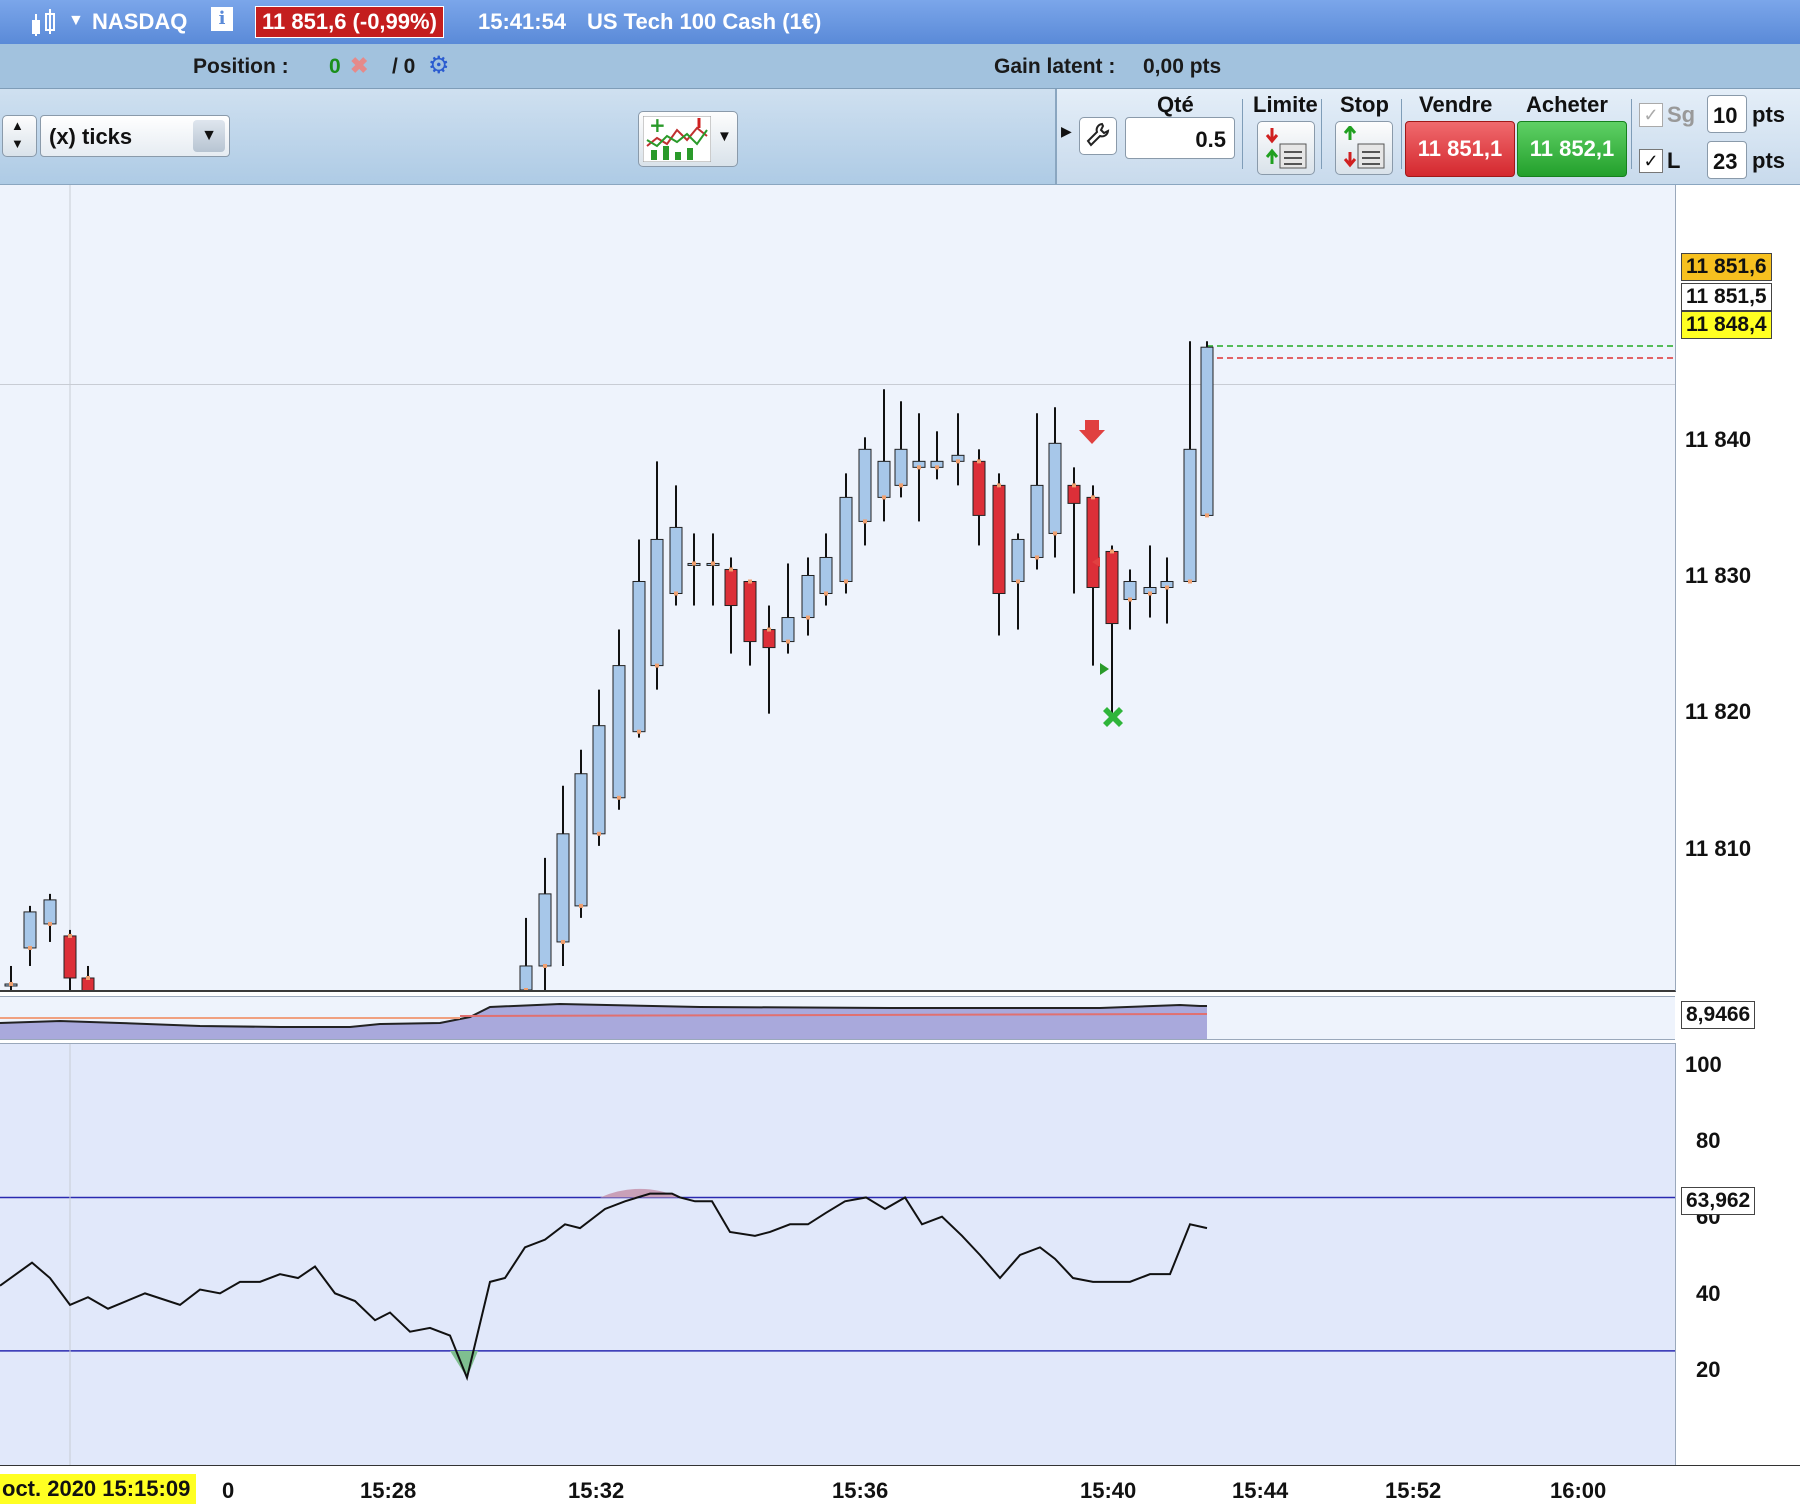 The width and height of the screenshot is (1800, 1512). Describe the element at coordinates (1108, 1490) in the screenshot. I see `time-tick: 15:40` at that location.